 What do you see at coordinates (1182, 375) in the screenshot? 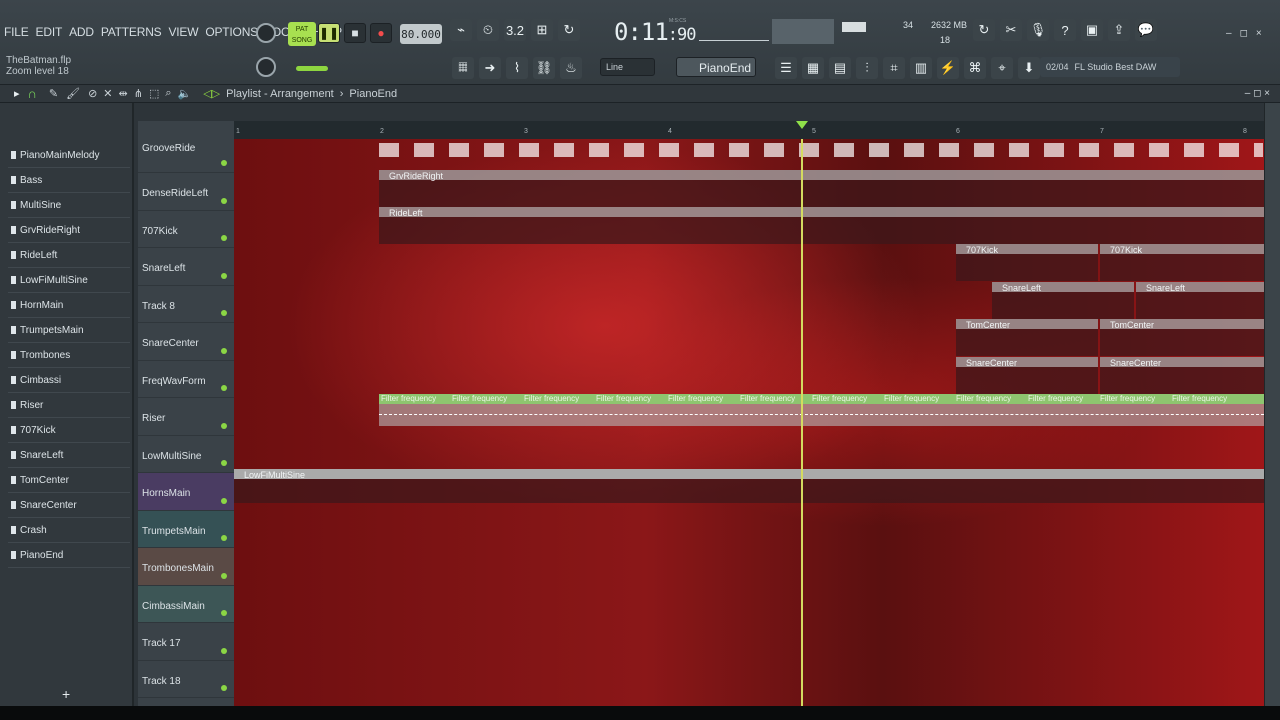
I see `clip-snare-center-2: SnareCenter` at bounding box center [1182, 375].